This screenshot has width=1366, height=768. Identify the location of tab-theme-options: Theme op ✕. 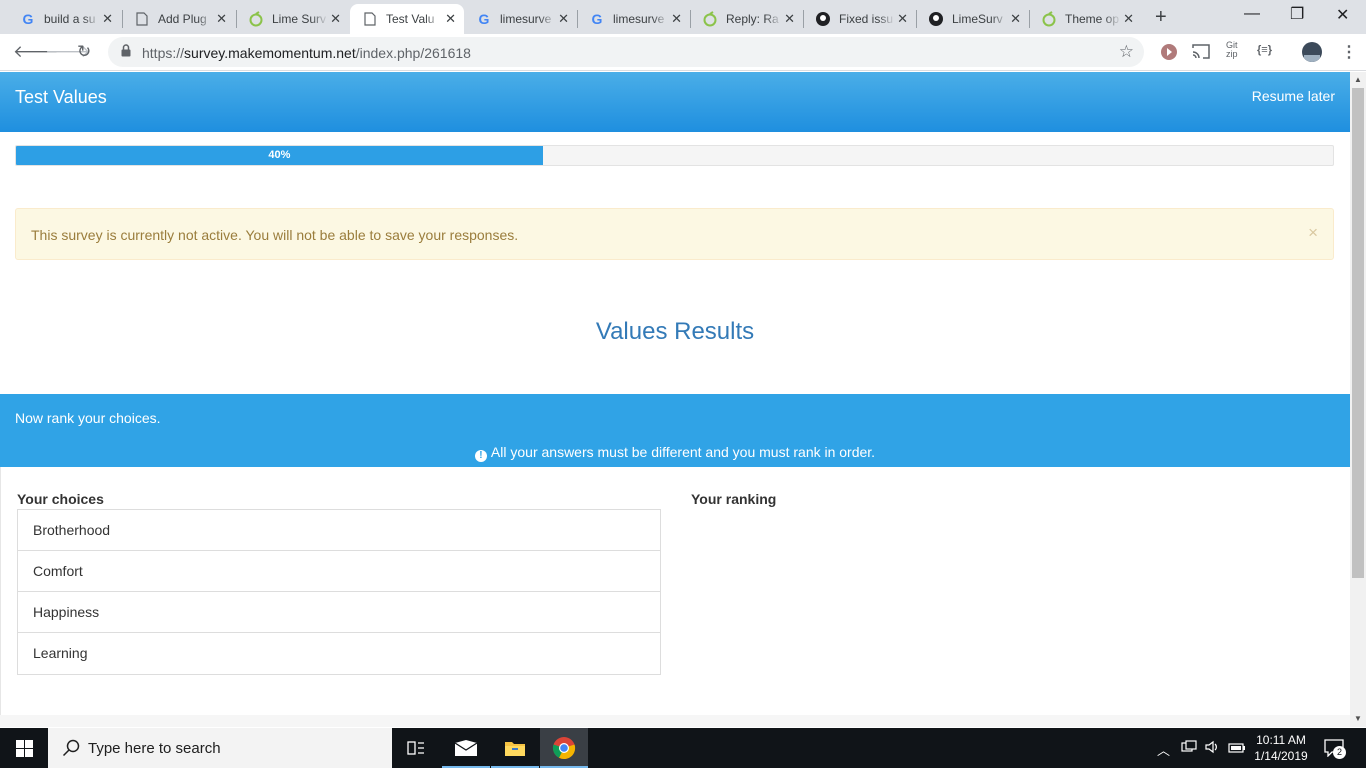
(1085, 19).